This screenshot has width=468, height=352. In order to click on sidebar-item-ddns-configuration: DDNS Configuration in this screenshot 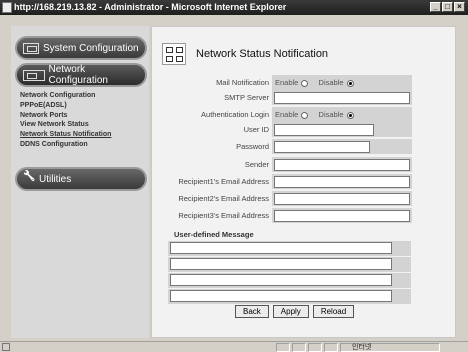, I will do `click(65, 145)`.